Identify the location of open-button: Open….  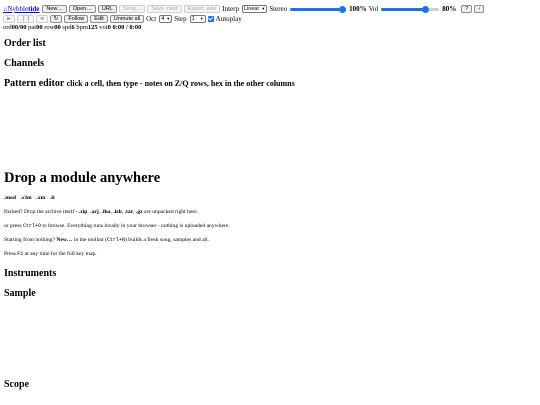
(82, 9).